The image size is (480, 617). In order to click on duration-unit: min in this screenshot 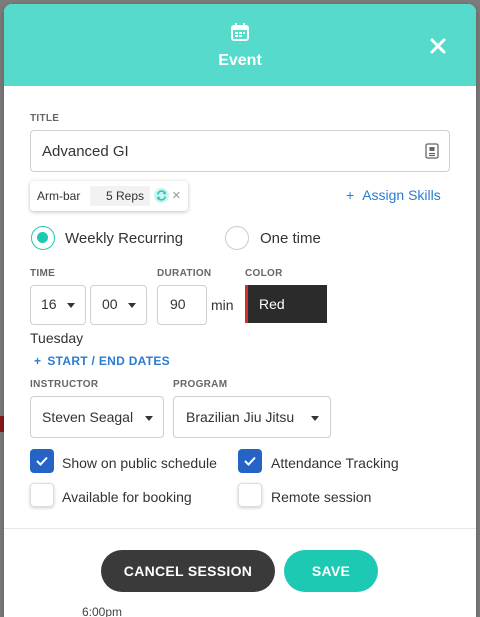, I will do `click(222, 305)`.